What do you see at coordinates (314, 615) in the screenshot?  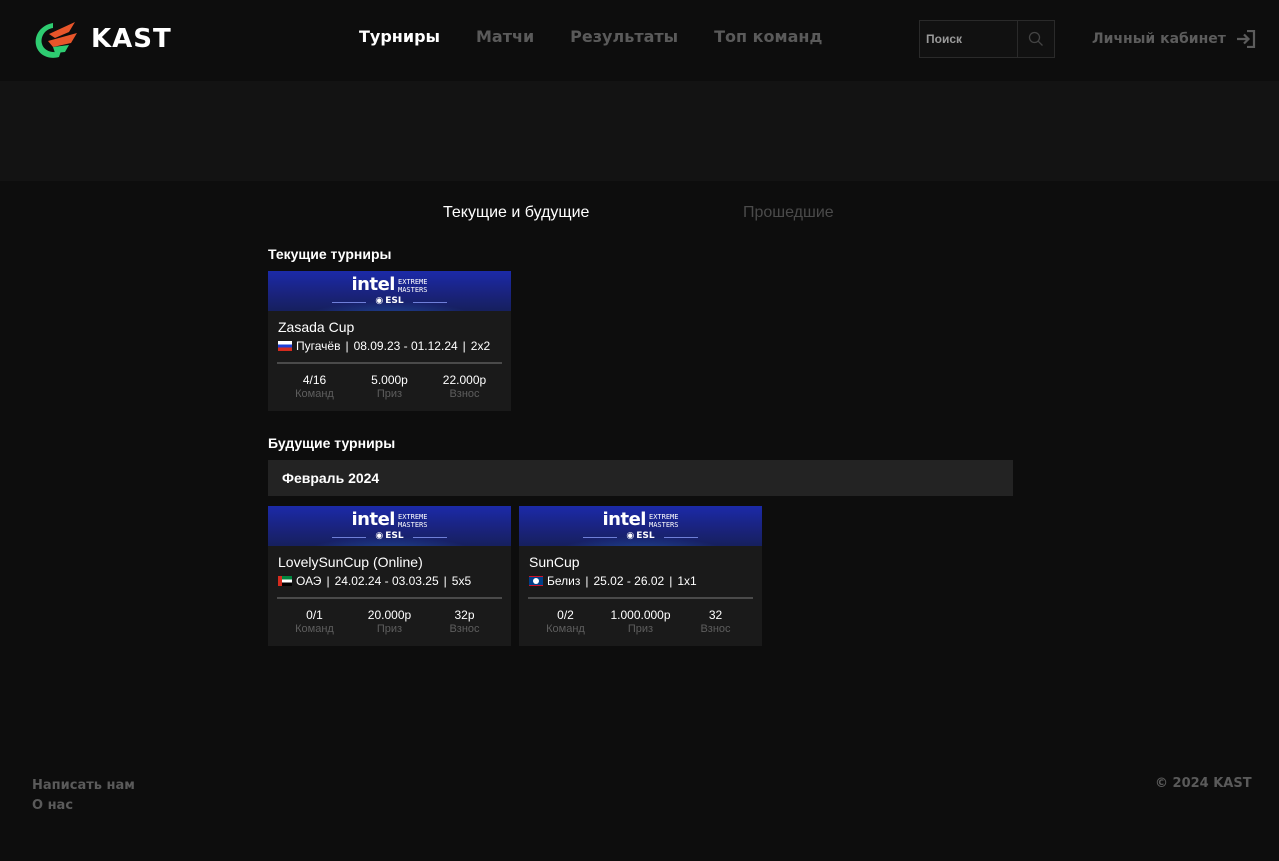 I see `teams-count: 0/1` at bounding box center [314, 615].